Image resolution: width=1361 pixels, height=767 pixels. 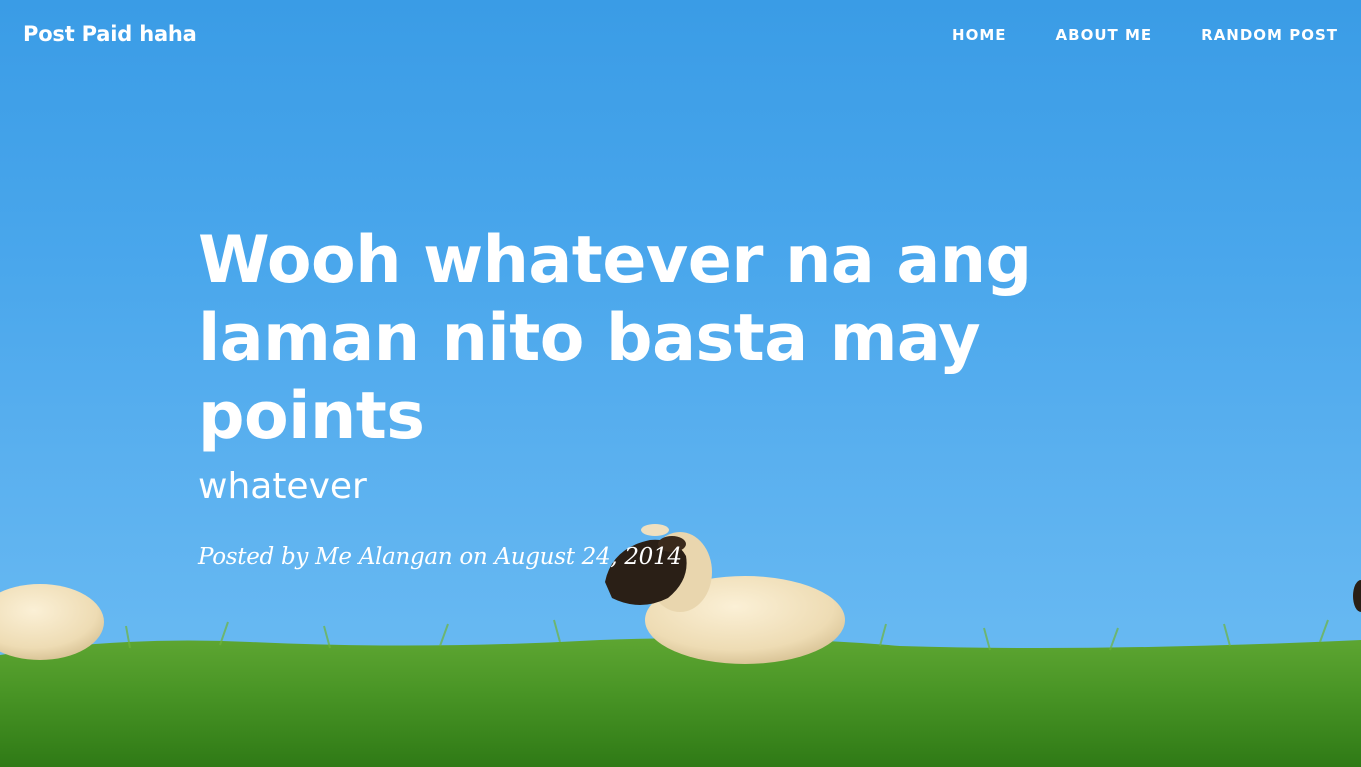 I want to click on post-meta-on: on, so click(x=473, y=557).